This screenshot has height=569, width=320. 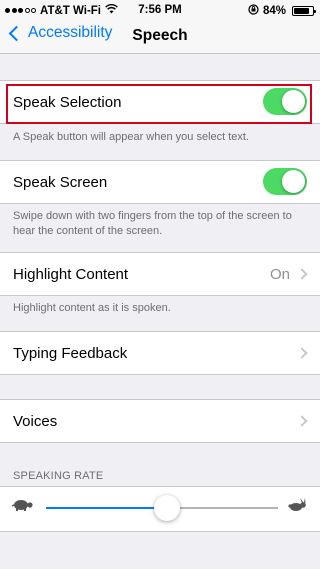 I want to click on speak-screen-toggle, so click(x=285, y=181).